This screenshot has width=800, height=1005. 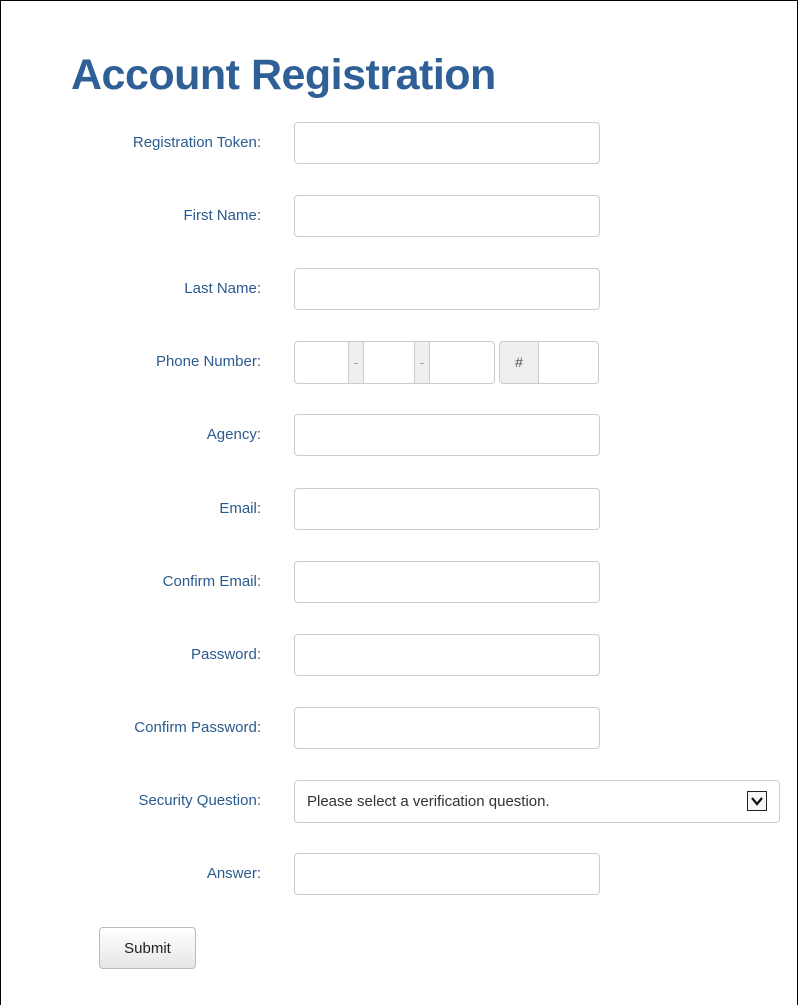 I want to click on first-name-label: First Name:, so click(x=222, y=215).